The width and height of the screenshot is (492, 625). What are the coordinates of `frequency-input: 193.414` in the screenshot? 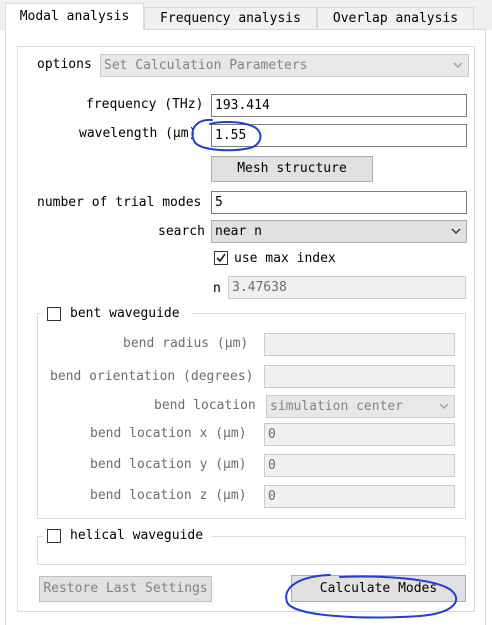 It's located at (339, 105).